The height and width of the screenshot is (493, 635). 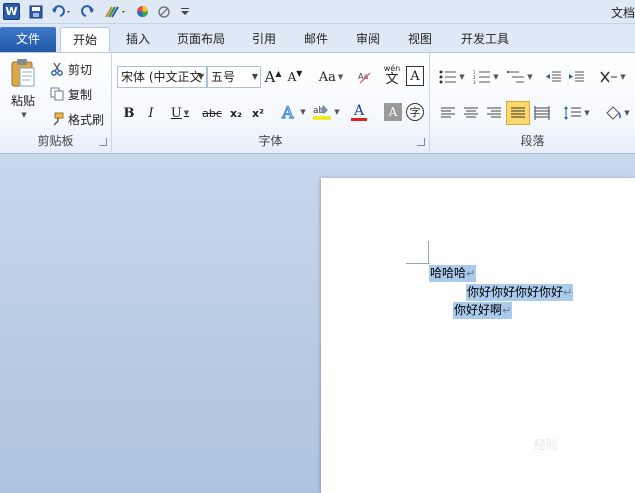 I want to click on italic-button: I, so click(x=151, y=113).